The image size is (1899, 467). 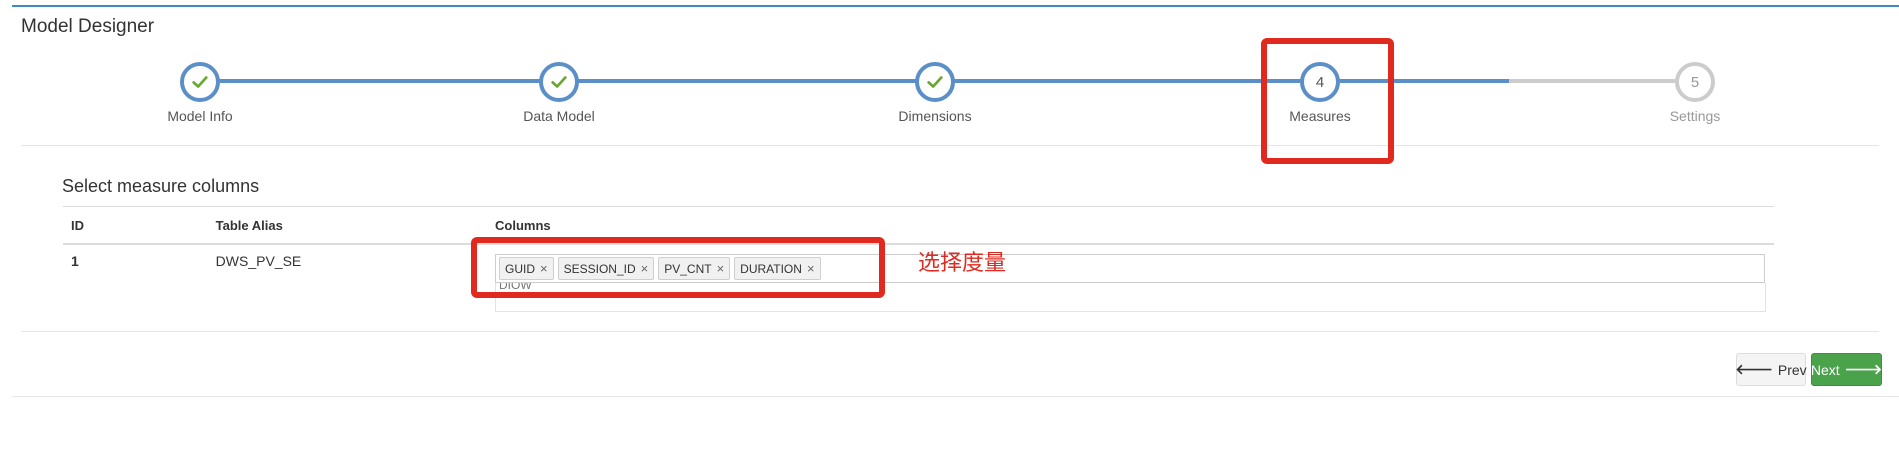 What do you see at coordinates (161, 186) in the screenshot?
I see `section-title: Select measure columns` at bounding box center [161, 186].